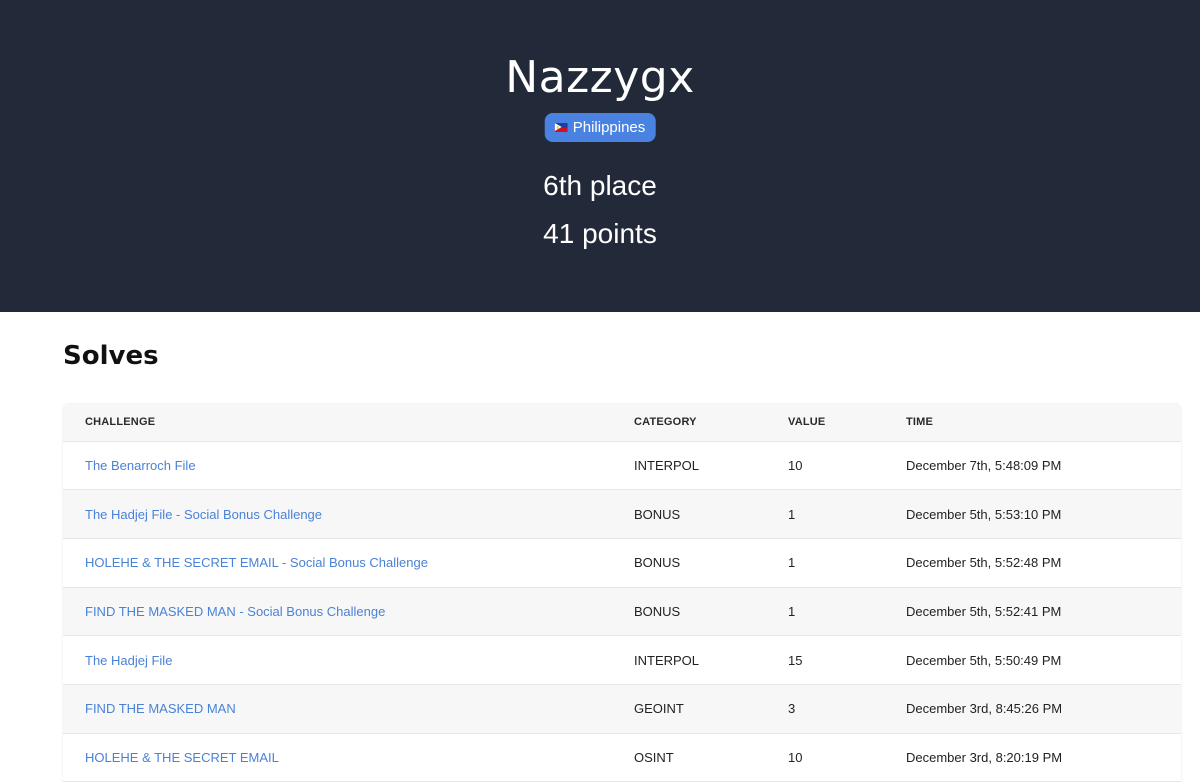  I want to click on column-header-category: CATEGORY, so click(711, 423).